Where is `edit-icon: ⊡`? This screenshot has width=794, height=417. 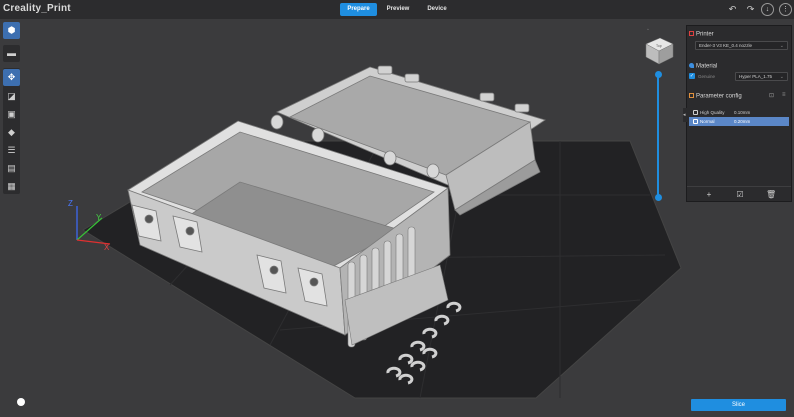
edit-icon: ⊡ is located at coordinates (771, 95).